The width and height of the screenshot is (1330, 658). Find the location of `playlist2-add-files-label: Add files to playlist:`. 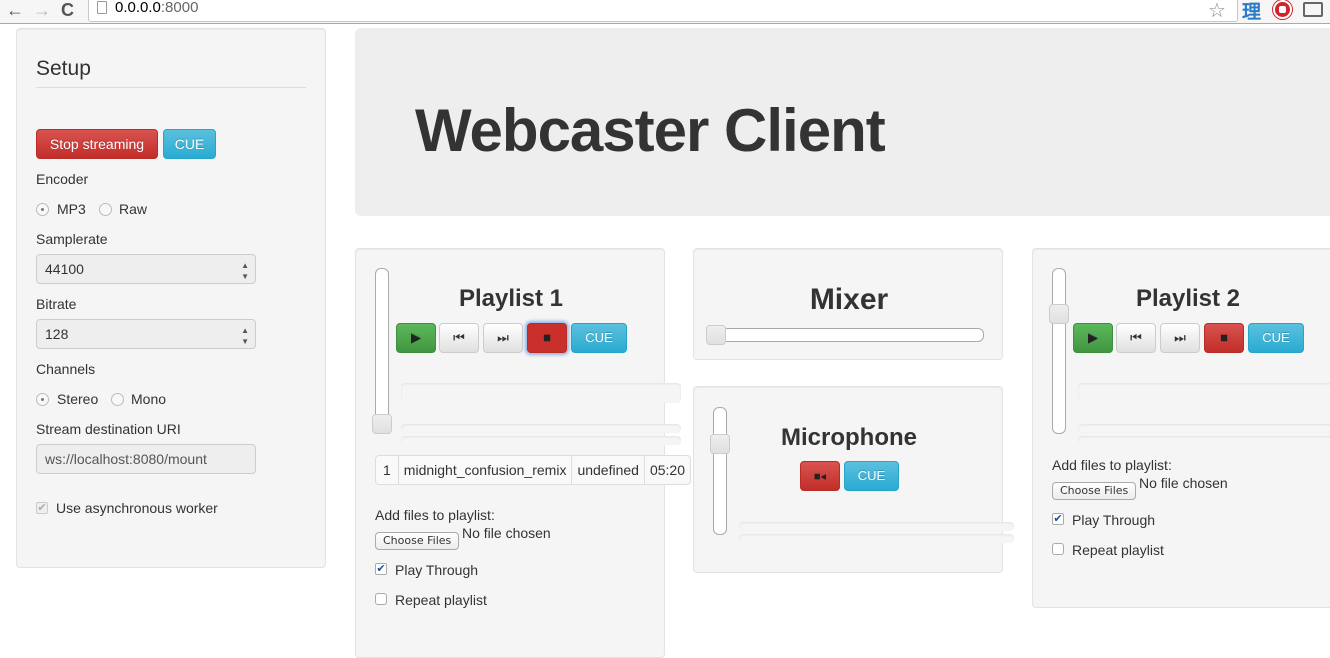

playlist2-add-files-label: Add files to playlist: is located at coordinates (1112, 465).